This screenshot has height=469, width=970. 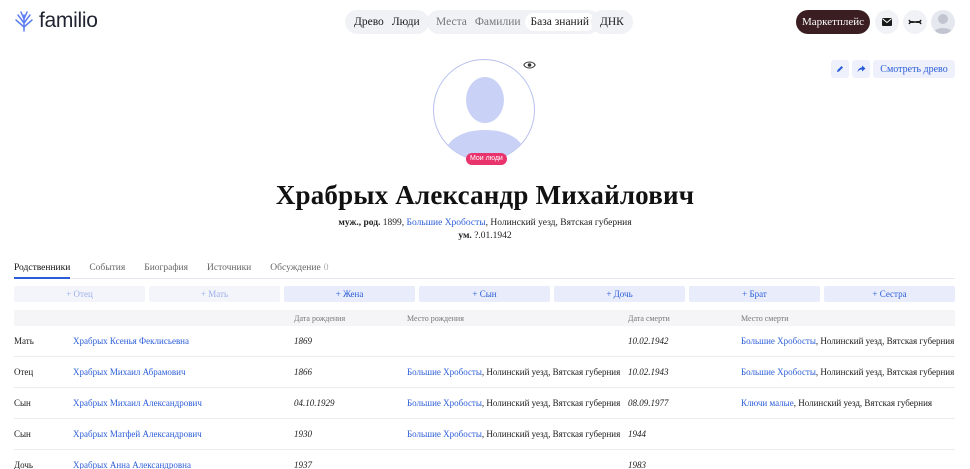 What do you see at coordinates (129, 372) in the screenshot?
I see `relative-name-link: Храбрых Михаил Абрамович` at bounding box center [129, 372].